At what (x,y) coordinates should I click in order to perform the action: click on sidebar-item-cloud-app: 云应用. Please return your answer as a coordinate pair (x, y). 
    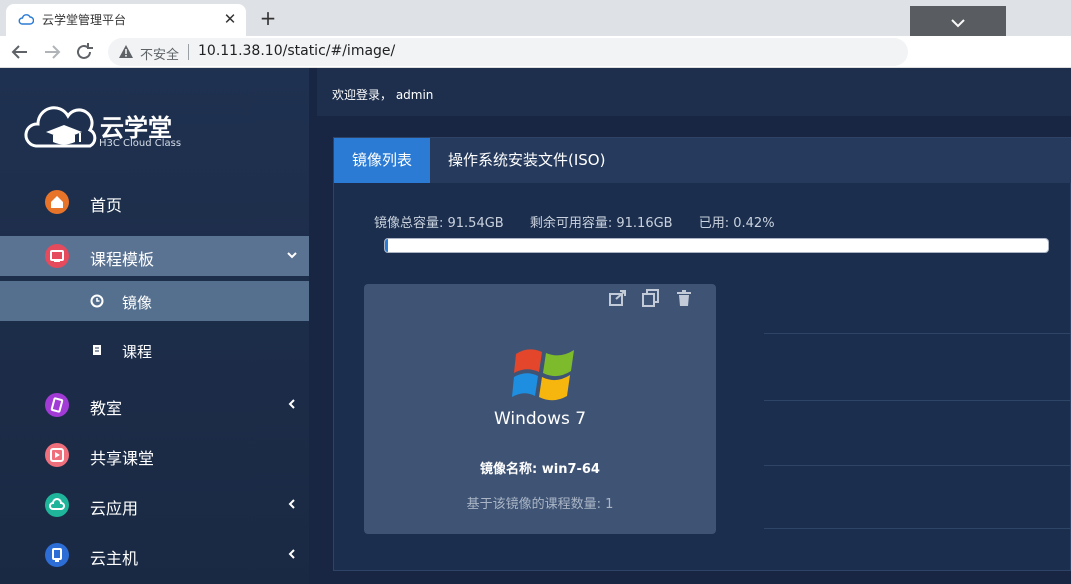
    Looking at the image, I should click on (154, 505).